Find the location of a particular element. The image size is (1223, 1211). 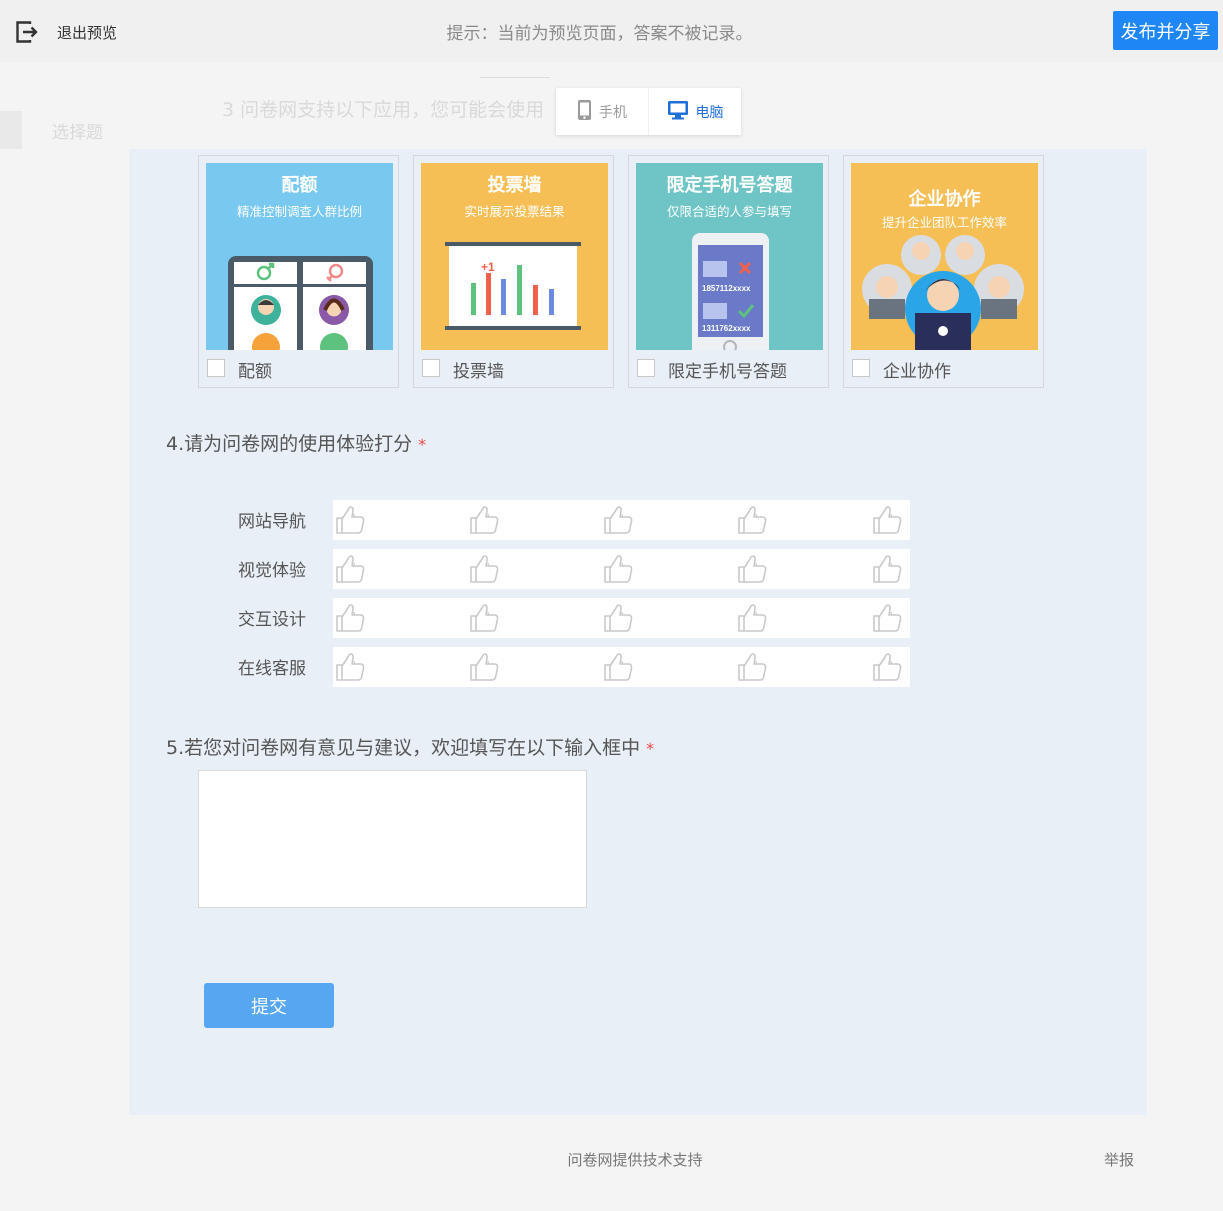

exit-icon is located at coordinates (27, 32).